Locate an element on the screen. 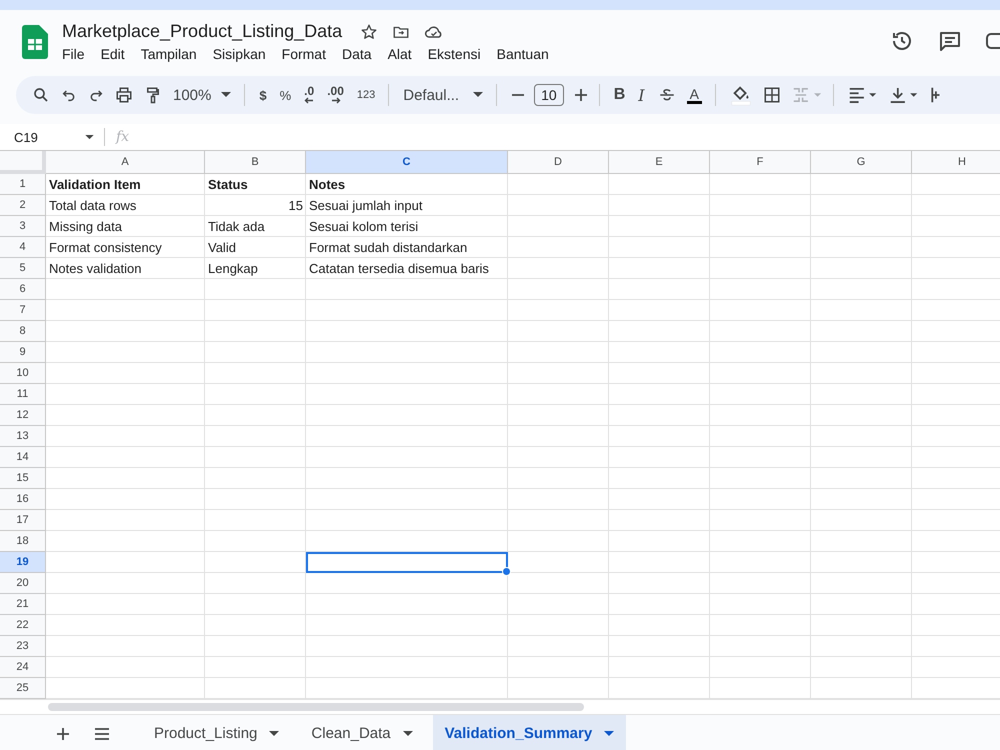 The height and width of the screenshot is (750, 1000). row-header: 18 is located at coordinates (23, 541).